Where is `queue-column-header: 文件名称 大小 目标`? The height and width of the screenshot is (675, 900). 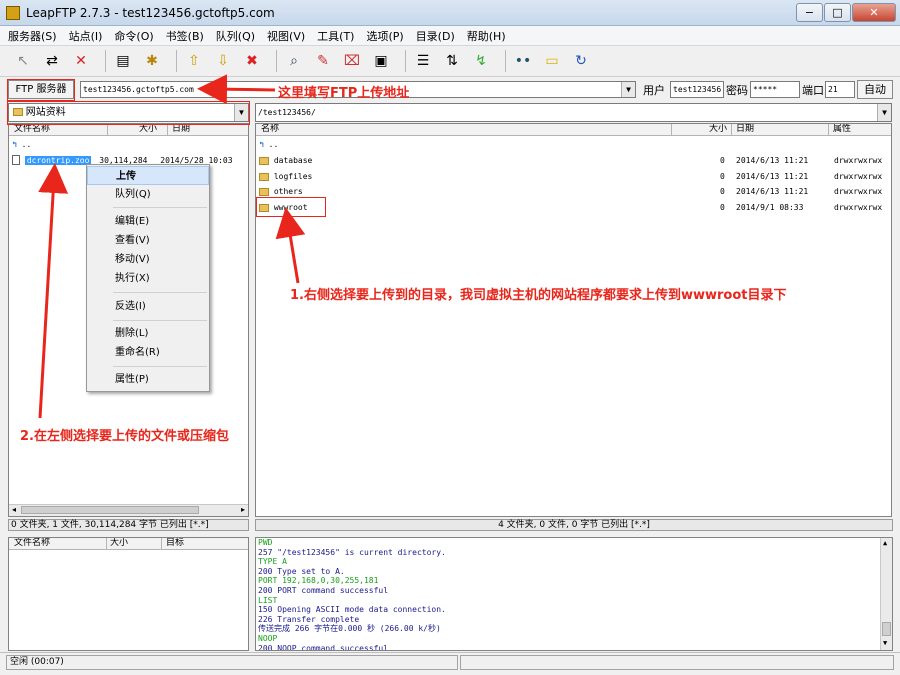
queue-column-header: 文件名称 大小 目标 is located at coordinates (128, 544).